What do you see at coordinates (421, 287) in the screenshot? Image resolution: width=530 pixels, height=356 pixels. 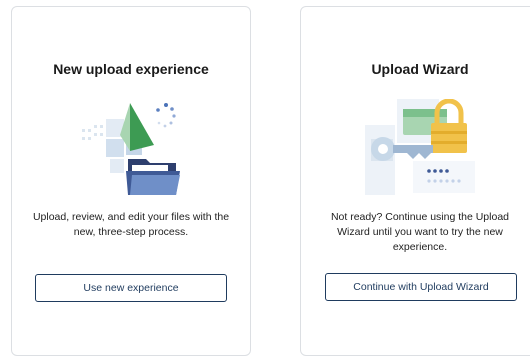 I see `continue-with-upload-wizard-button: Continue with Upload Wizard` at bounding box center [421, 287].